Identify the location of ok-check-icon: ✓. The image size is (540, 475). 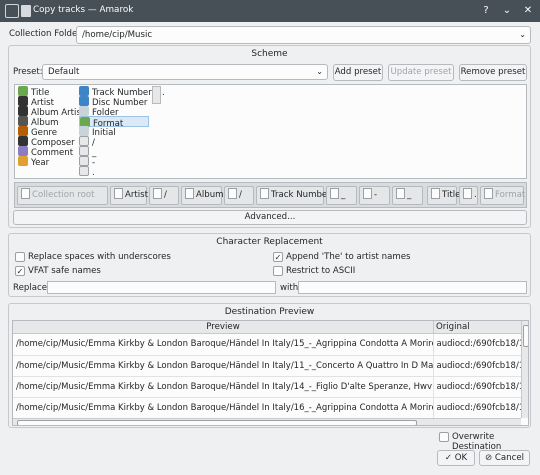
(449, 458).